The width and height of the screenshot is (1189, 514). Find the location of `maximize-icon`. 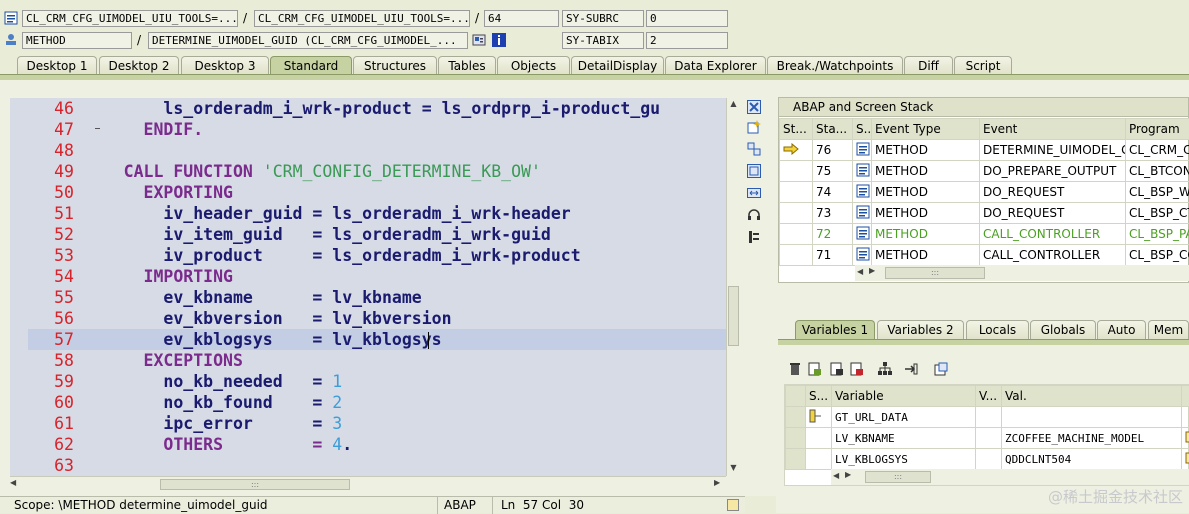

maximize-icon is located at coordinates (754, 171).